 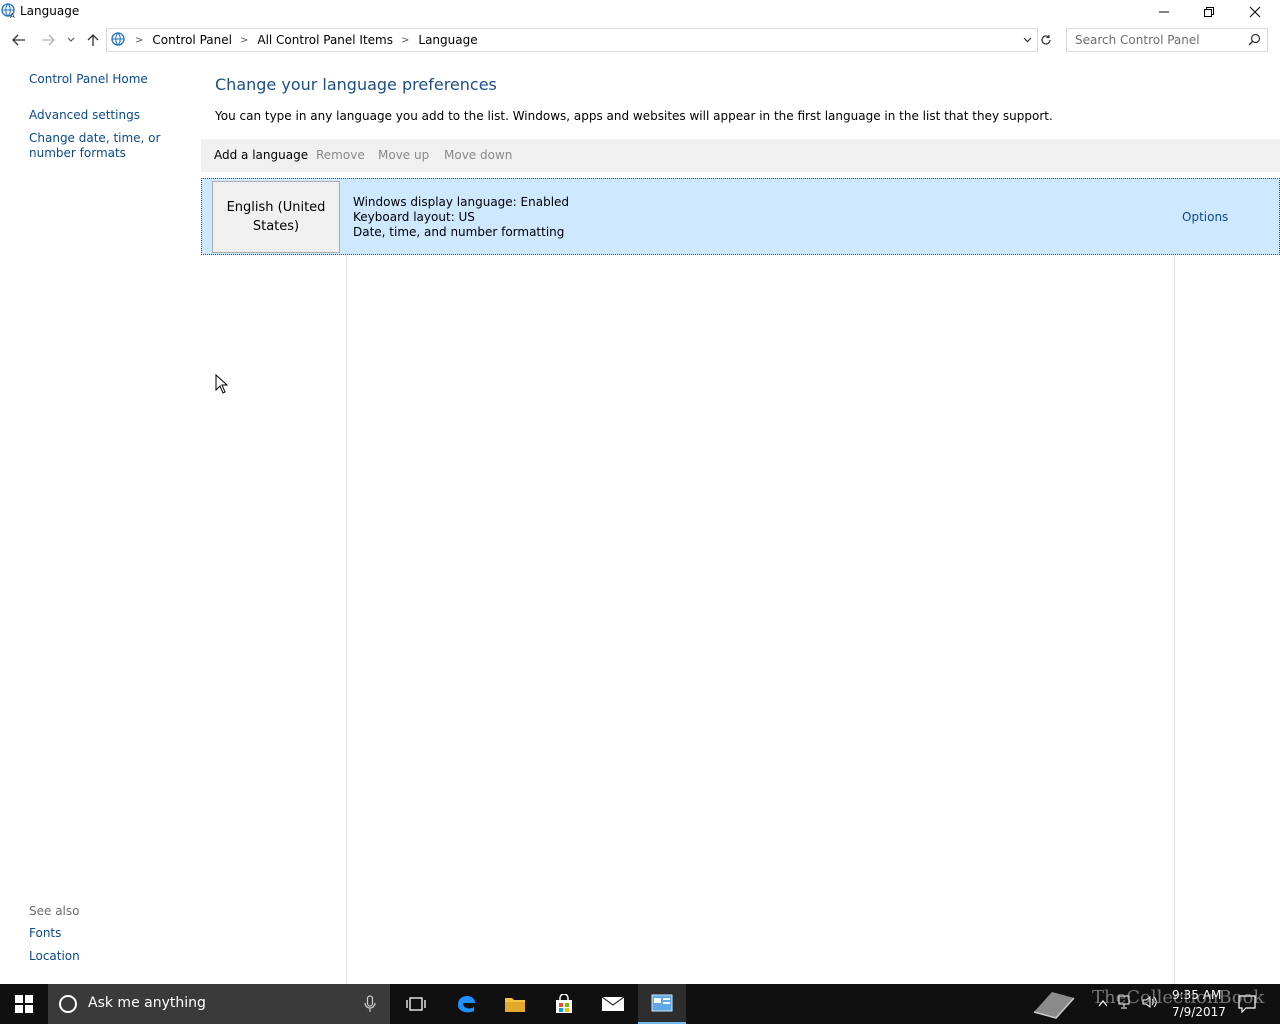 I want to click on store-button, so click(x=564, y=1004).